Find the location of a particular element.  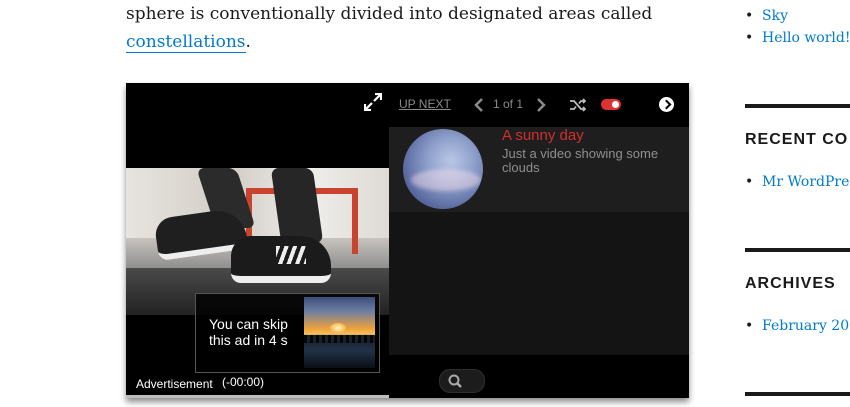

recent-post-link: Hello world! is located at coordinates (806, 38).